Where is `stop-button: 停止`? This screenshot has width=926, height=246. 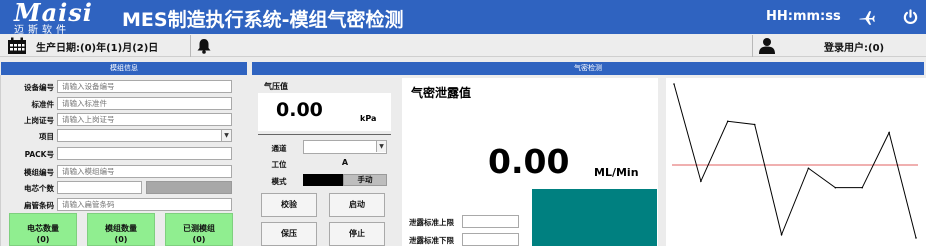
stop-button: 停止 is located at coordinates (357, 234).